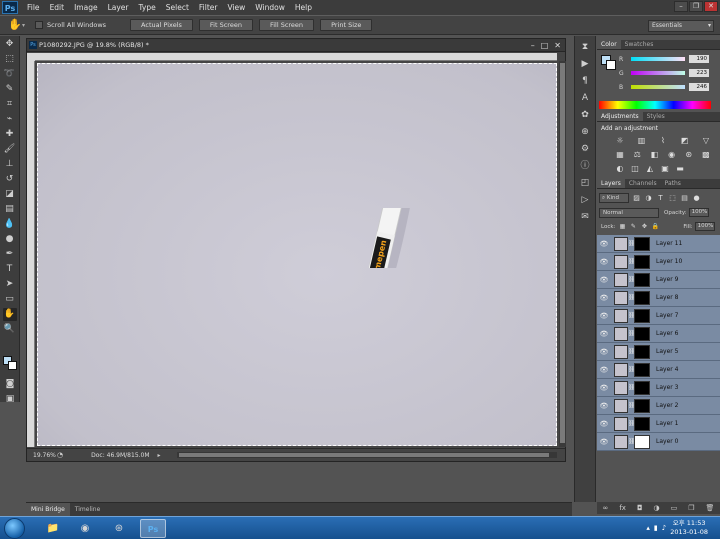  Describe the element at coordinates (667, 279) in the screenshot. I see `layer-name: Layer 9` at that location.